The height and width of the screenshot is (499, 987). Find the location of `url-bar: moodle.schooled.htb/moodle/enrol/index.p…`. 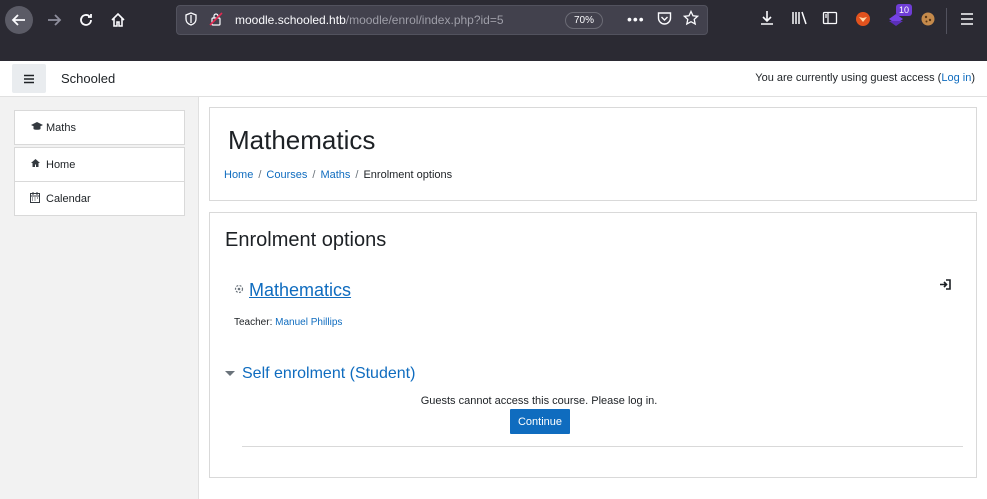

url-bar: moodle.schooled.htb/moodle/enrol/index.p… is located at coordinates (442, 20).